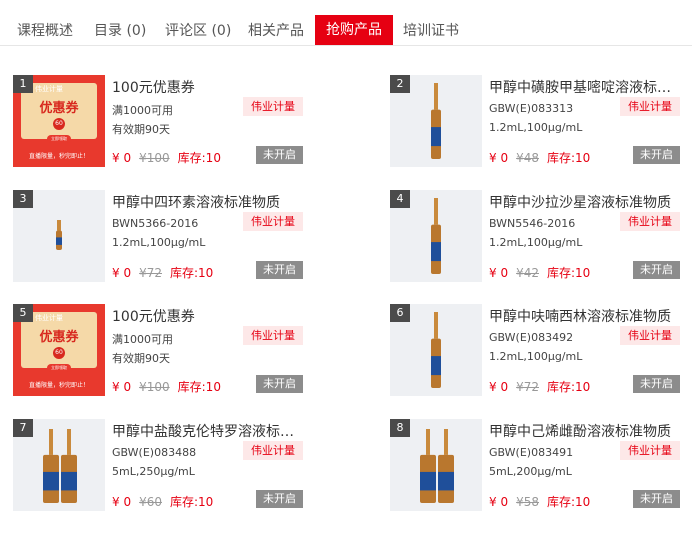  What do you see at coordinates (532, 223) in the screenshot?
I see `product-code: BWN5546-2016` at bounding box center [532, 223].